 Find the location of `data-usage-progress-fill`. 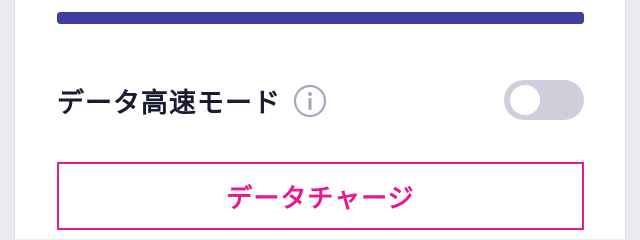

data-usage-progress-fill is located at coordinates (320, 18).